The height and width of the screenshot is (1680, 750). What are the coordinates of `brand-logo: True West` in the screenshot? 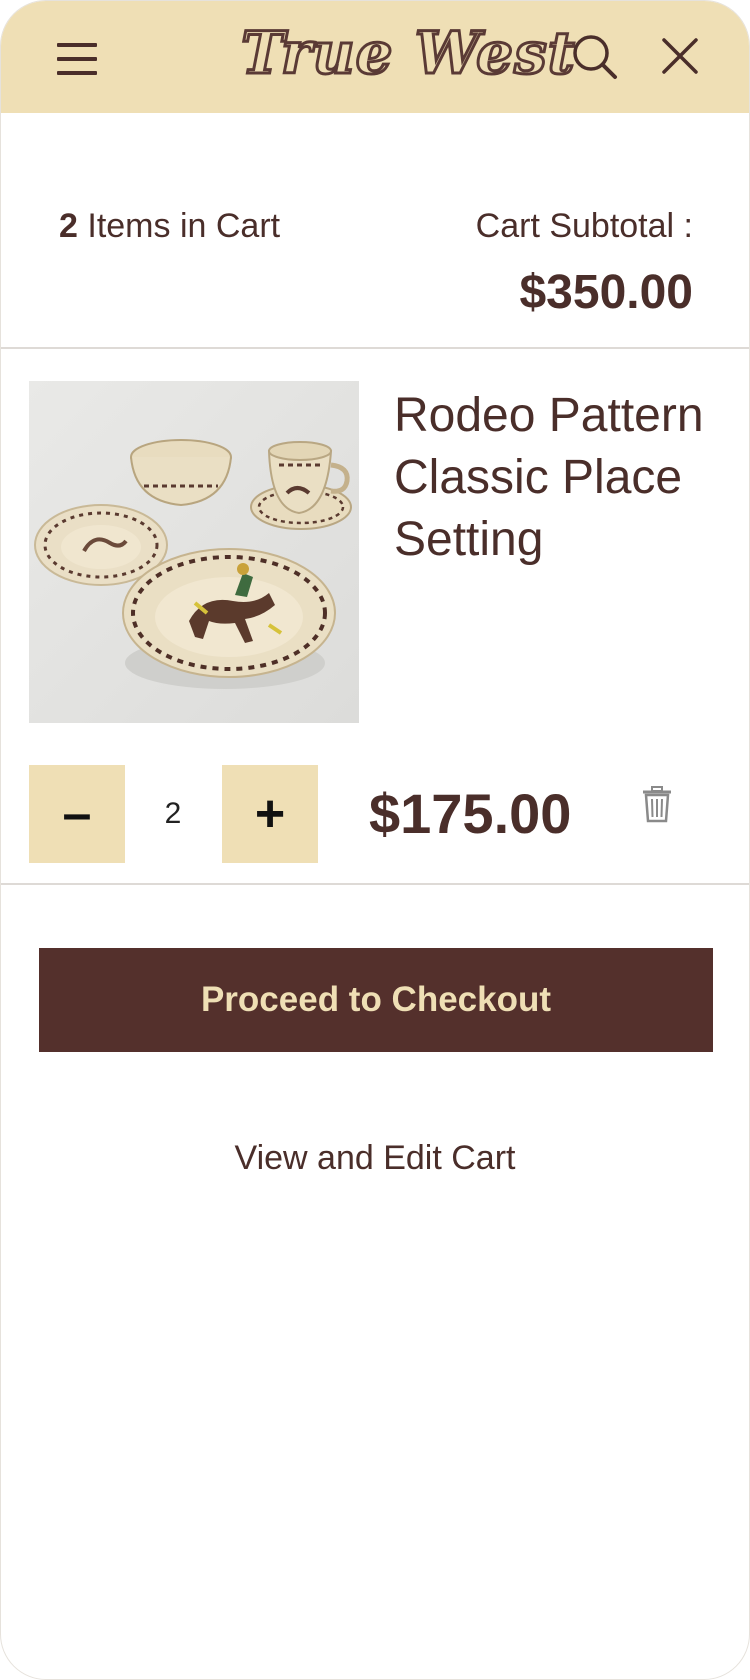 It's located at (408, 53).